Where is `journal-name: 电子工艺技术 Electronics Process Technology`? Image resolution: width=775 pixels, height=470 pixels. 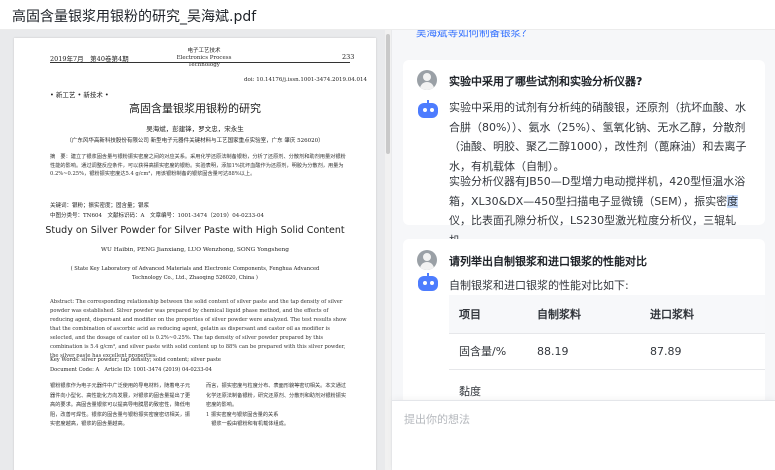
journal-name: 电子工艺技术 Electronics Process Technology is located at coordinates (204, 58).